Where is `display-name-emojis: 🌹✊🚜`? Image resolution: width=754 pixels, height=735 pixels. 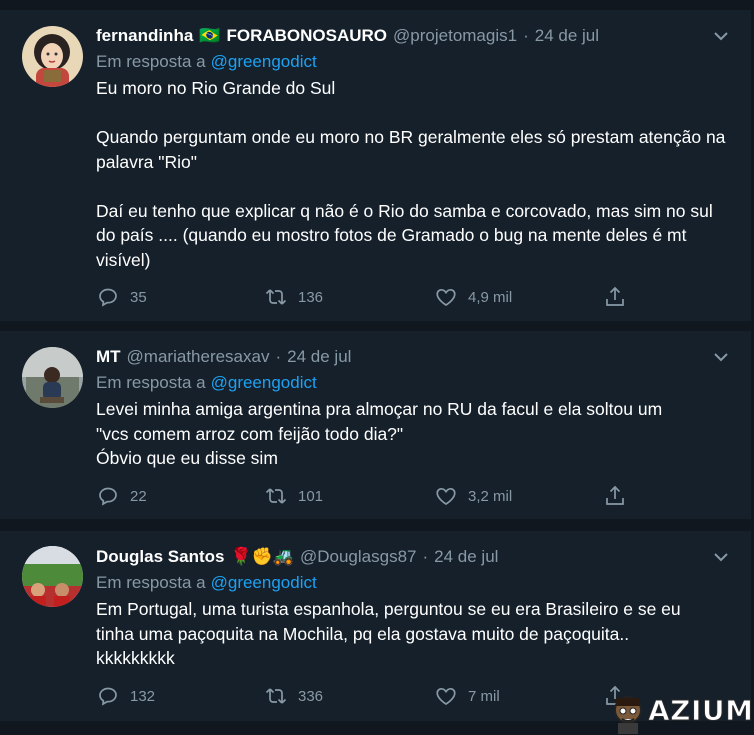
display-name-emojis: 🌹✊🚜 is located at coordinates (262, 556).